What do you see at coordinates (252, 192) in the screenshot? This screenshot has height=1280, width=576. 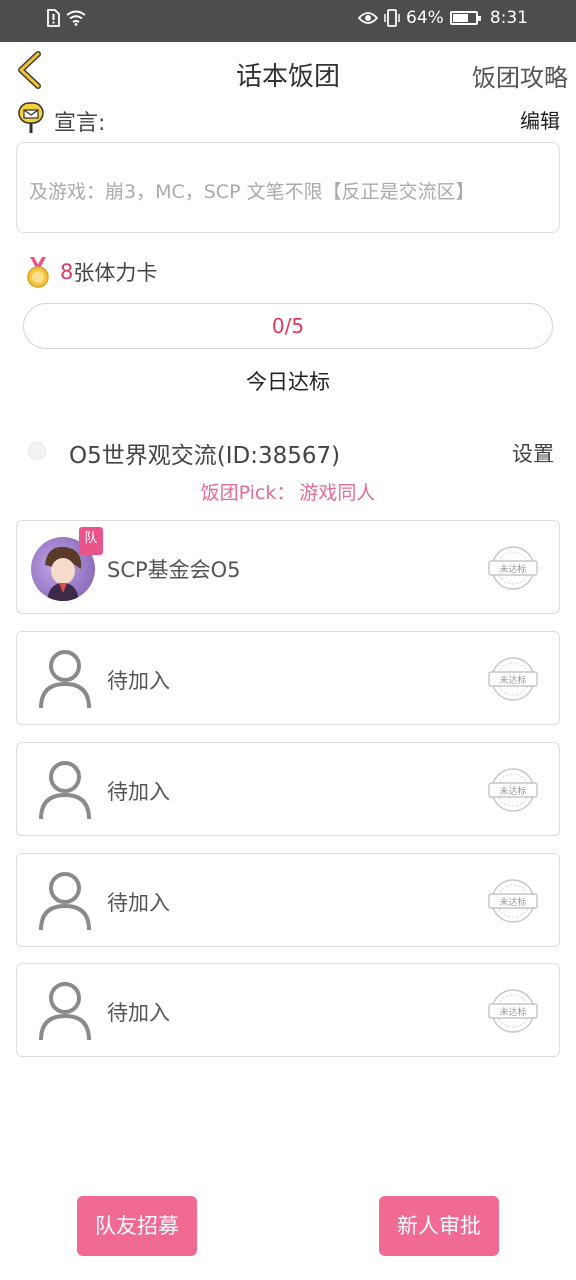 I see `declaration-text: 及游戏：崩3，MC，SCP 文笔不限【反正是交流区】` at bounding box center [252, 192].